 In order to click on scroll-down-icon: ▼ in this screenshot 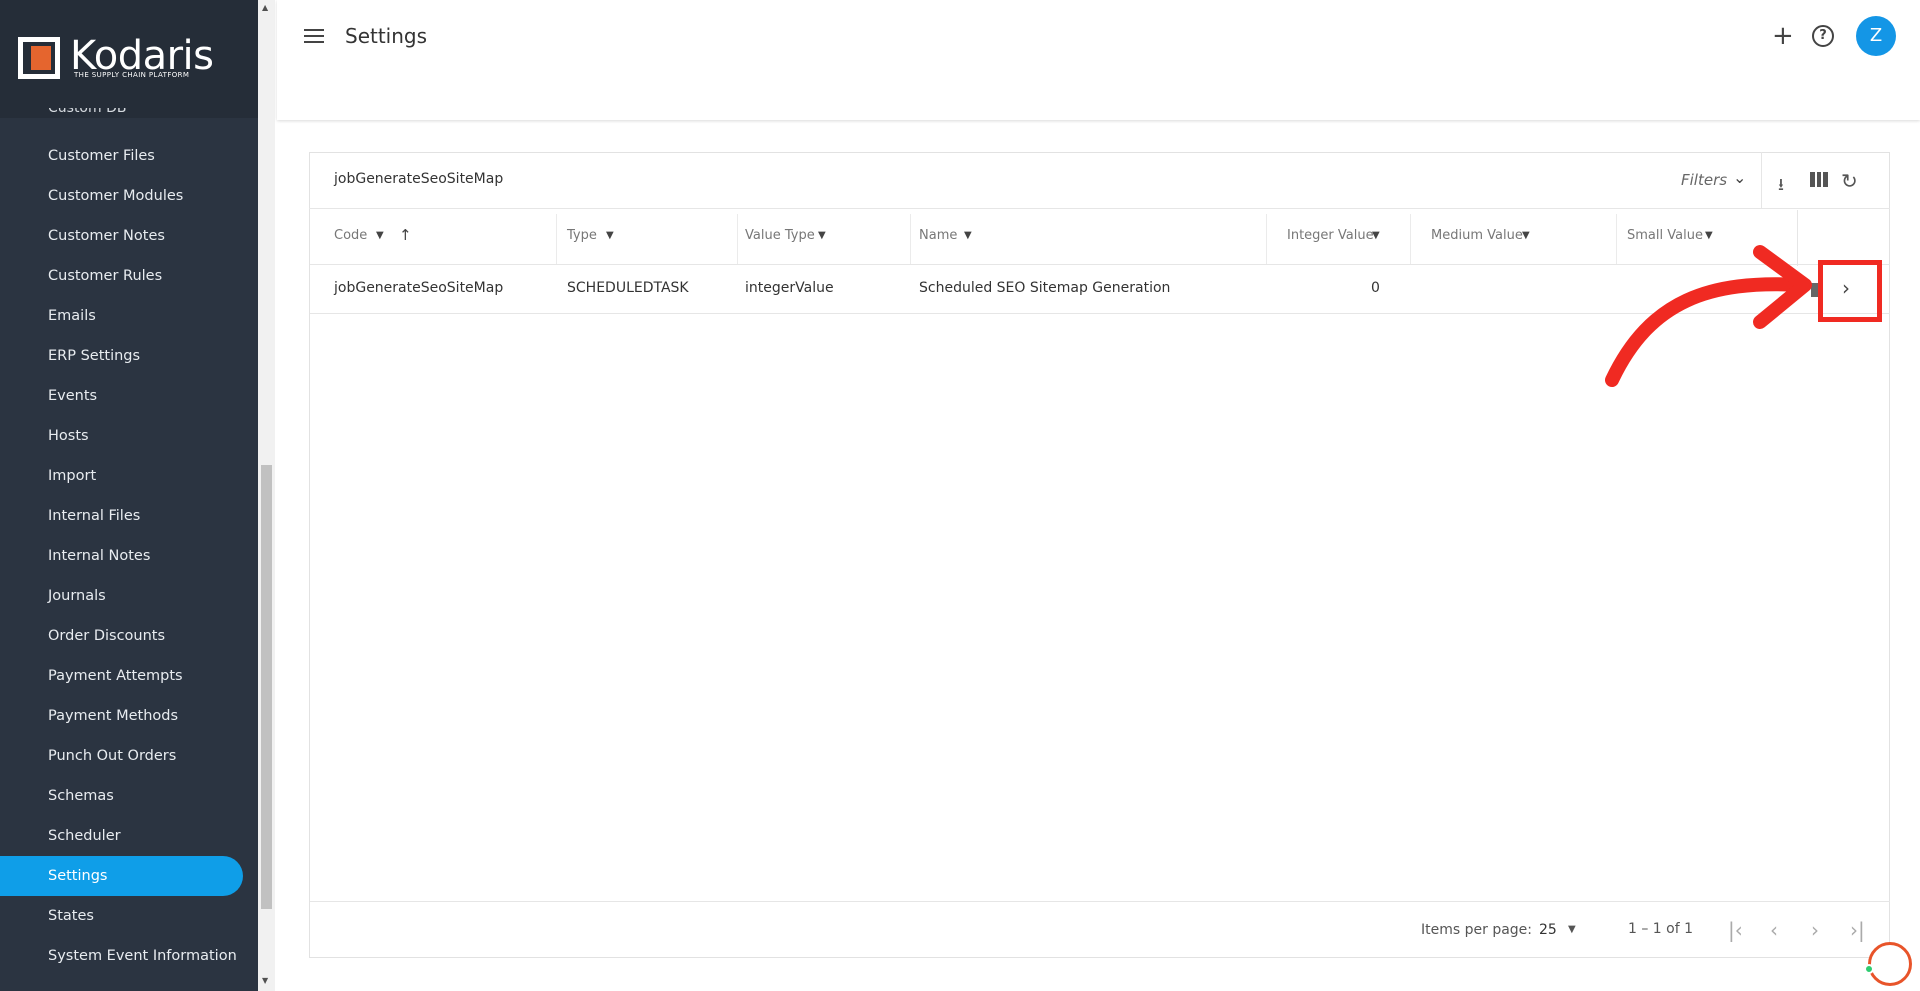, I will do `click(265, 980)`.